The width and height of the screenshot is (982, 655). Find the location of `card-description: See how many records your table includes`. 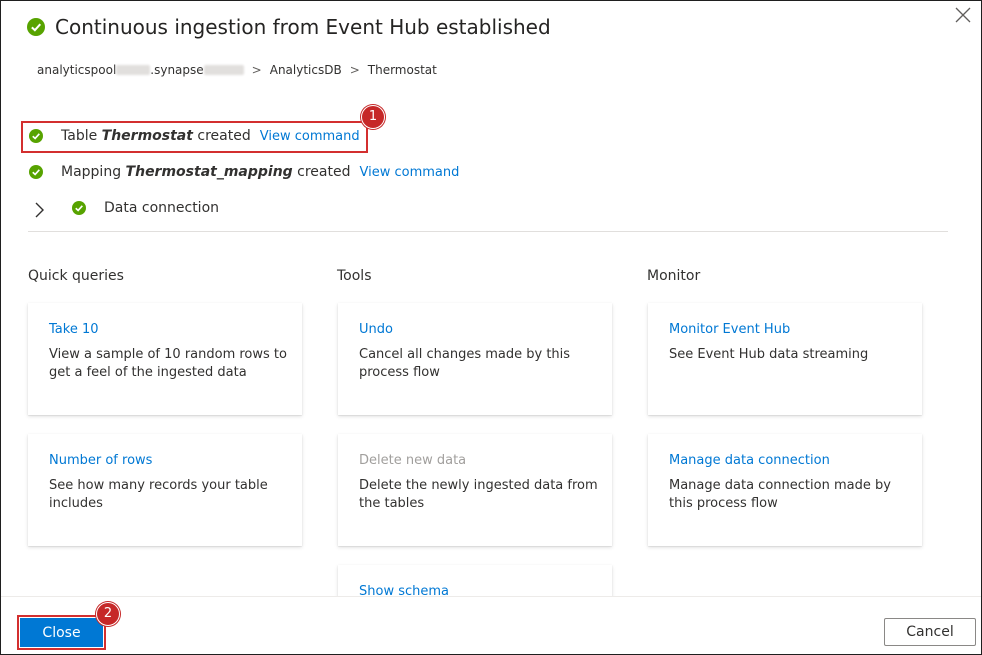

card-description: See how many records your table includes is located at coordinates (158, 494).